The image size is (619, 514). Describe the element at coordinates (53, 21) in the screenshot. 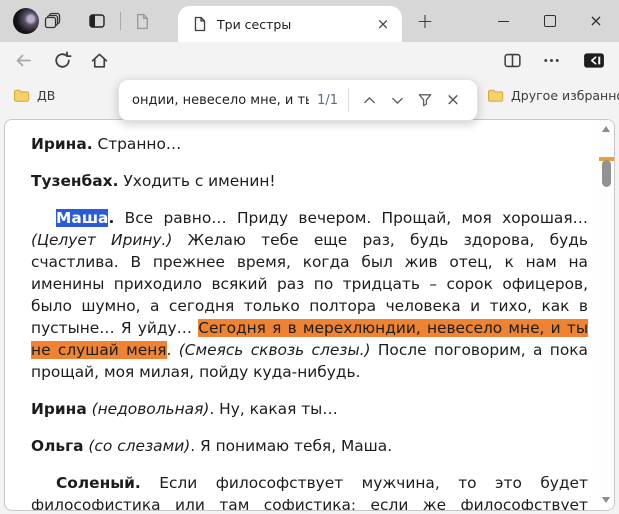

I see `tab-groups-icon` at that location.